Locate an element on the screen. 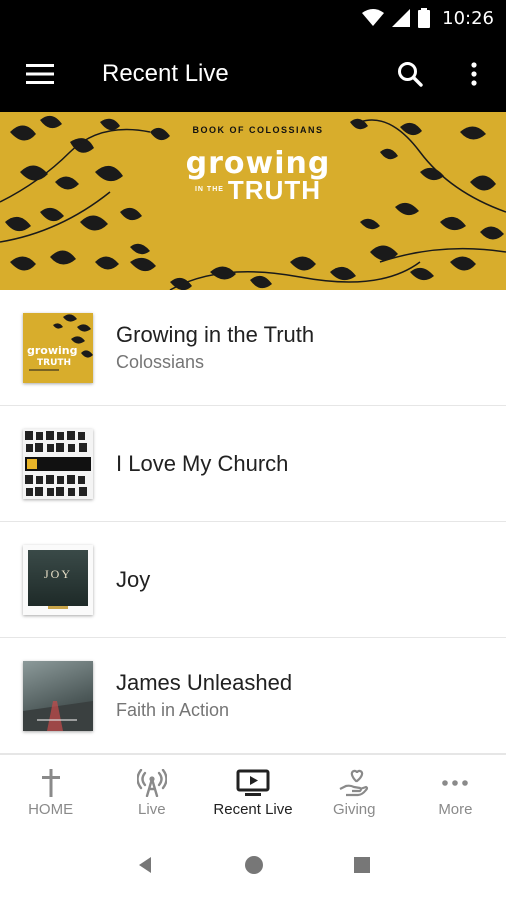  wifi-icon is located at coordinates (373, 17).